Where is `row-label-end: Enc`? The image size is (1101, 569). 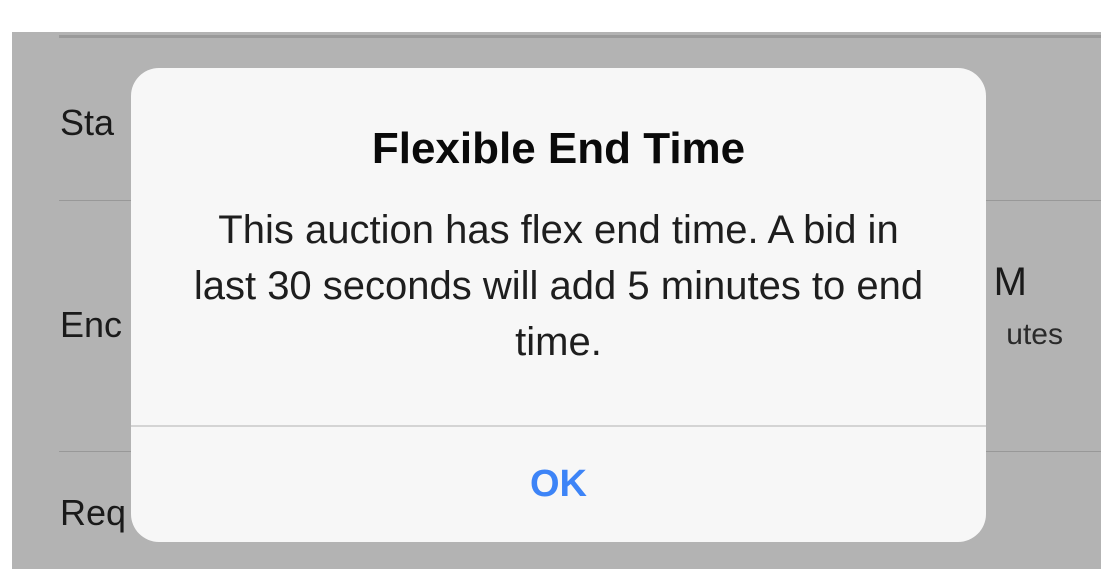
row-label-end: Enc is located at coordinates (91, 324).